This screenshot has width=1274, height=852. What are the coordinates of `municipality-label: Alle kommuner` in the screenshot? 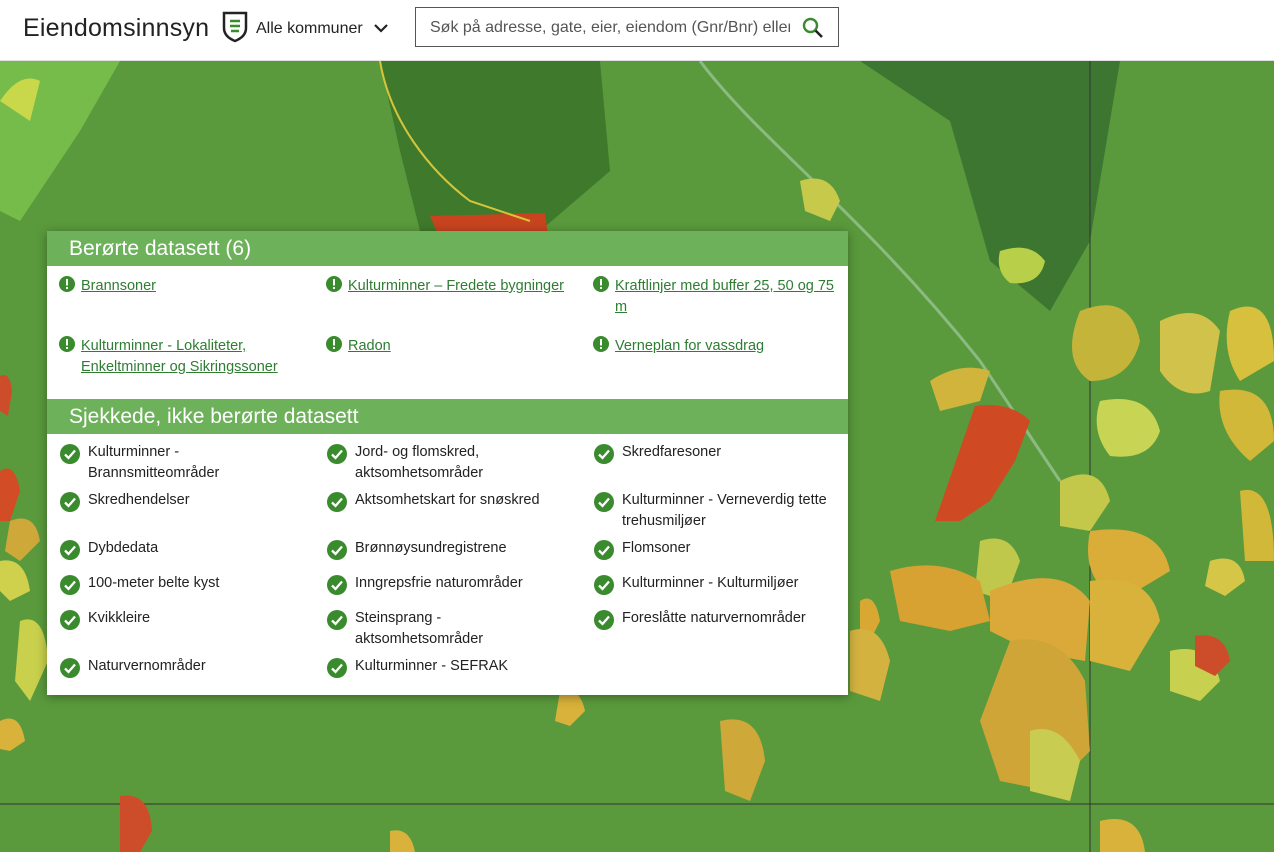 It's located at (309, 28).